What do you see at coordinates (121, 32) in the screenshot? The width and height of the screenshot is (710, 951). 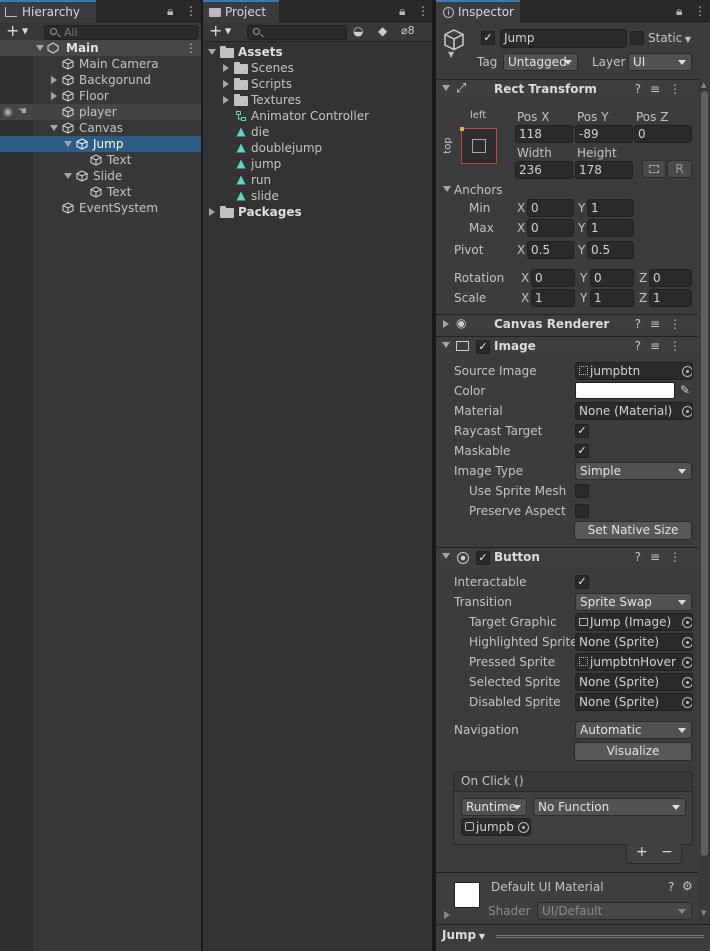 I see `hierarchy-search-input: All` at bounding box center [121, 32].